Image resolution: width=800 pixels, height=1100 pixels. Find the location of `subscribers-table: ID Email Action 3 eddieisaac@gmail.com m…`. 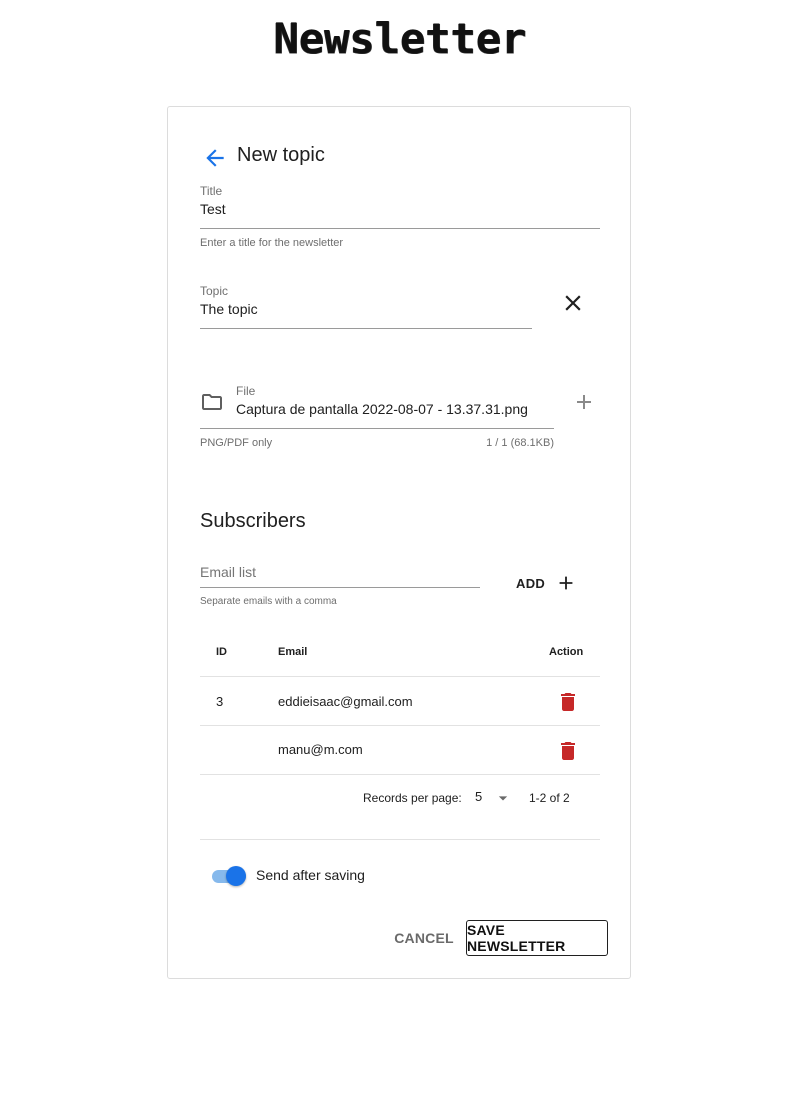

subscribers-table: ID Email Action 3 eddieisaac@gmail.com m… is located at coordinates (400, 701).